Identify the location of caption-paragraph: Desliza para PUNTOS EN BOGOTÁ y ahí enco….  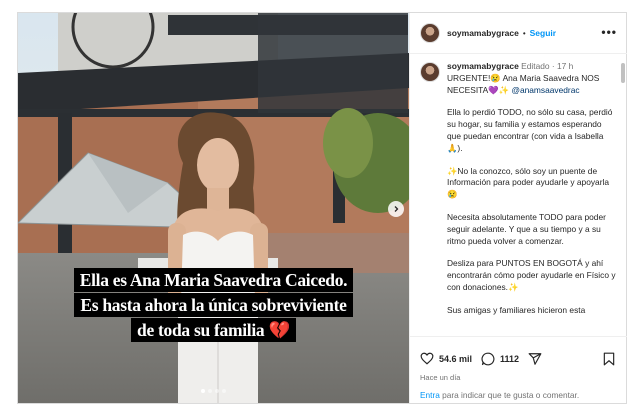
(531, 275).